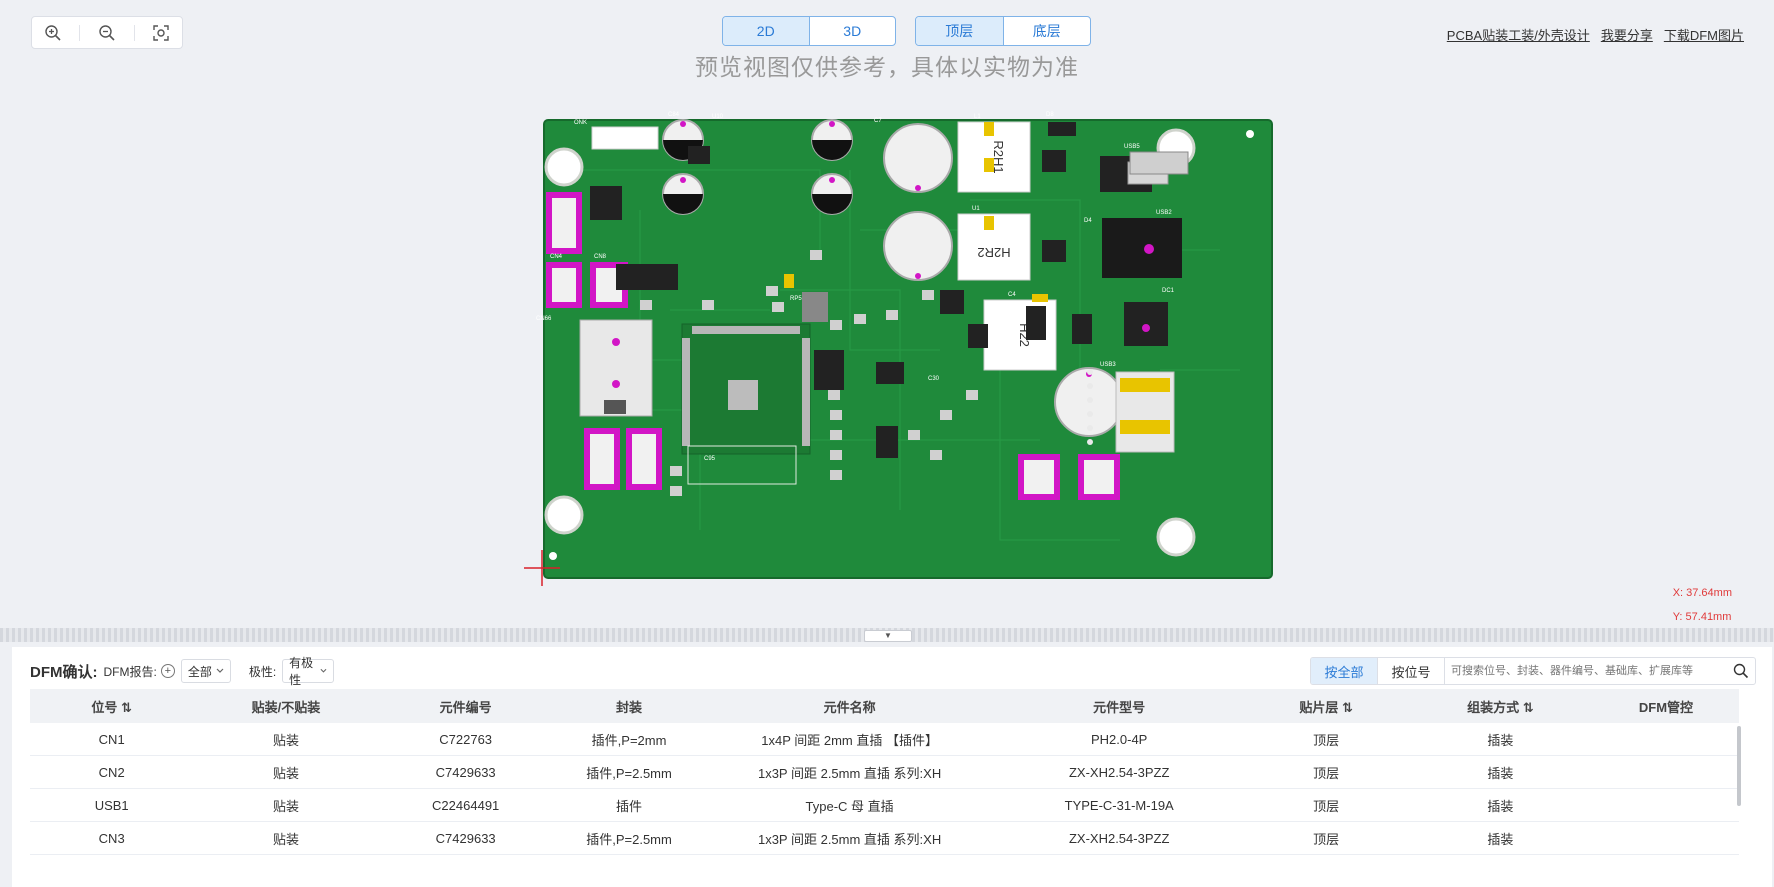 The width and height of the screenshot is (1774, 887). I want to click on dfm-report-select: 全部, so click(205, 671).